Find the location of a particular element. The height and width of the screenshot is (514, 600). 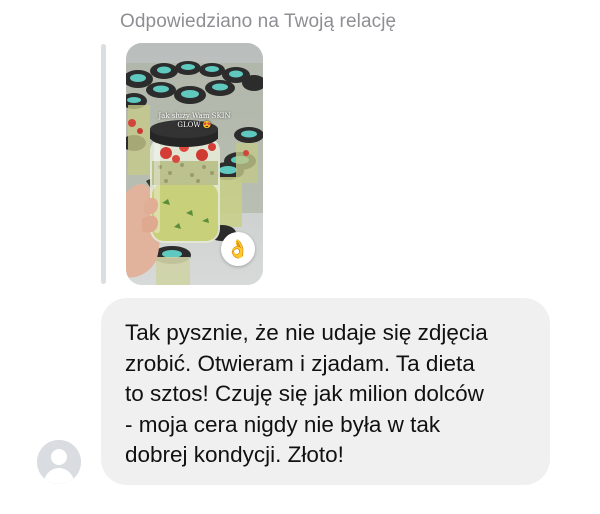

story-caption: Jak służy Wam SKIN GLOW 😍 is located at coordinates (194, 121).